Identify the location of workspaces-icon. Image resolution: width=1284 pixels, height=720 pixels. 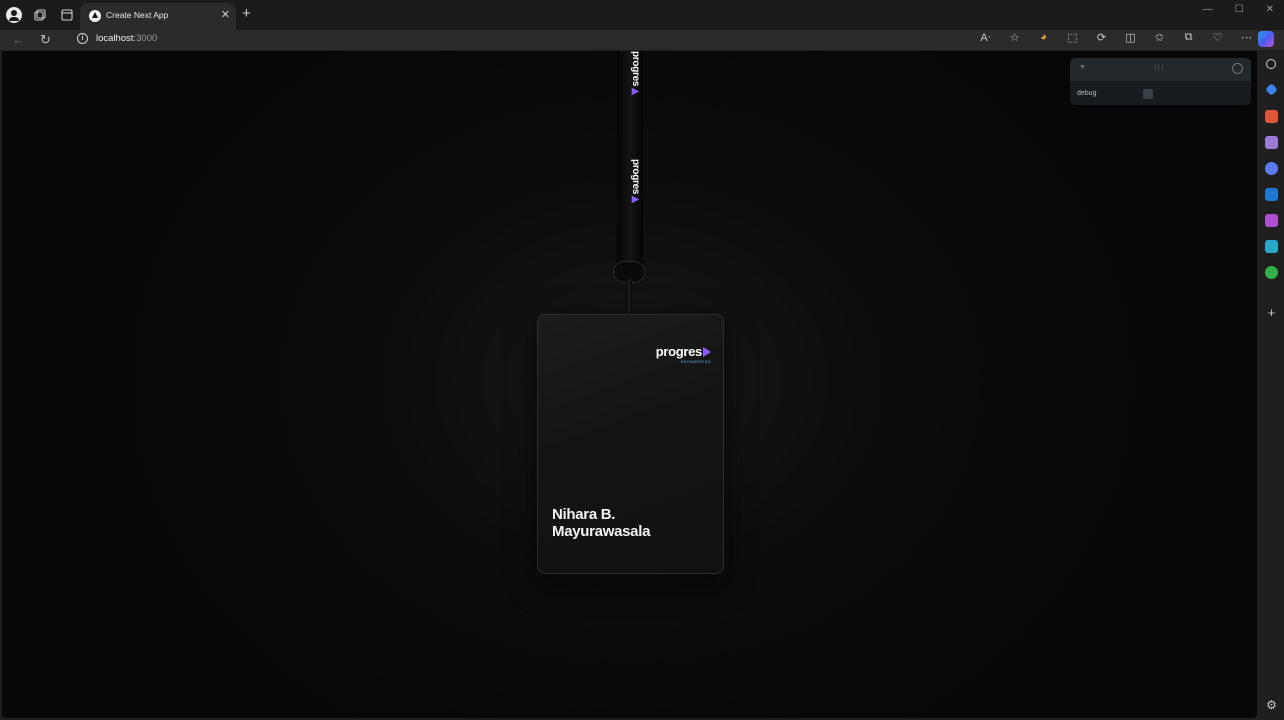
(40, 15).